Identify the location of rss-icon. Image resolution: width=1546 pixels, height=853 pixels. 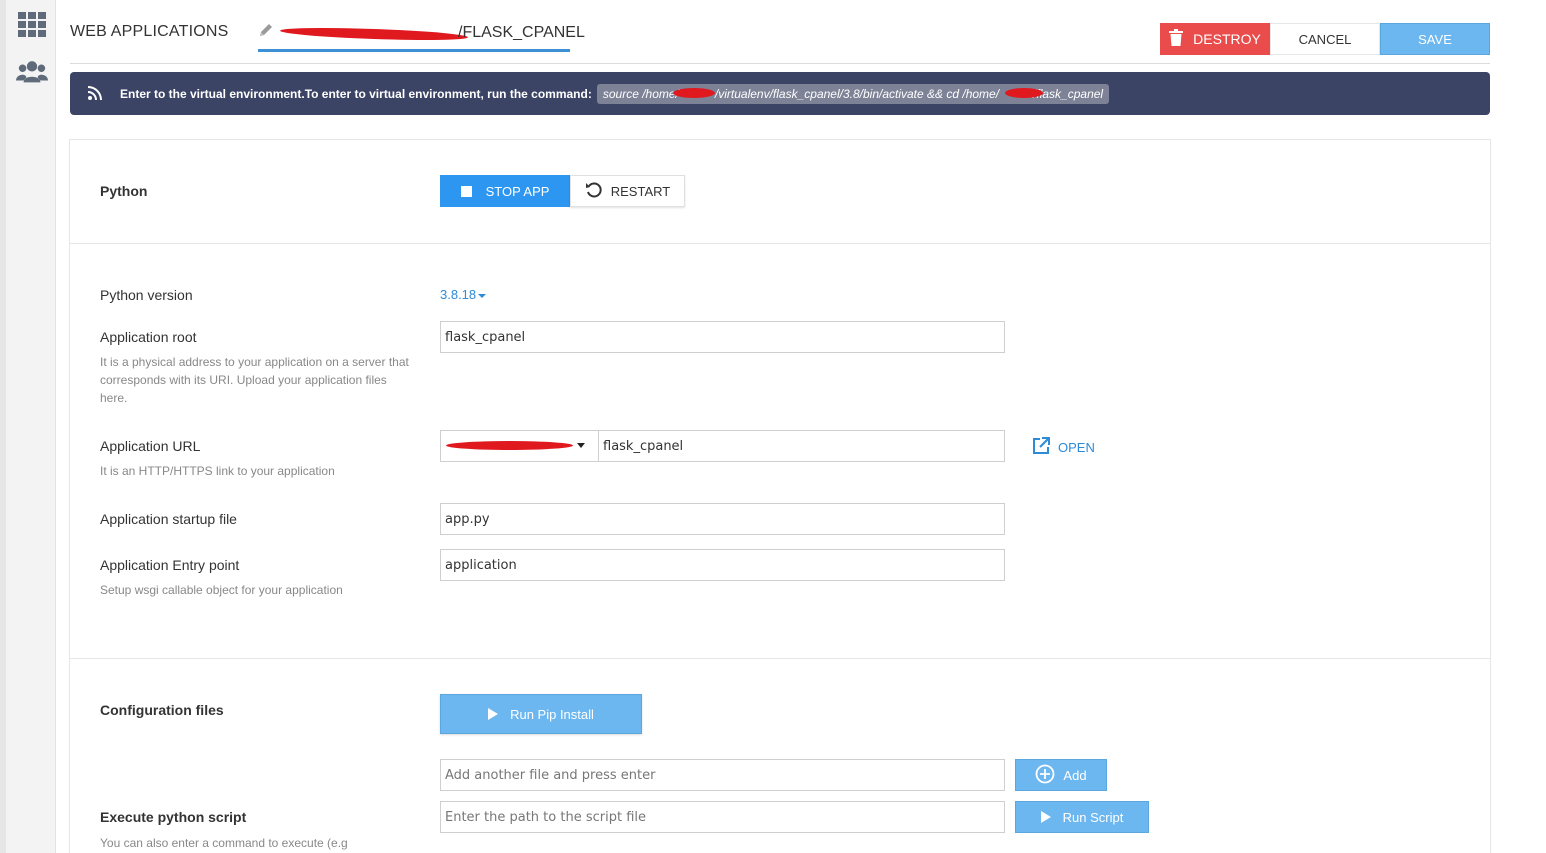
(95, 93).